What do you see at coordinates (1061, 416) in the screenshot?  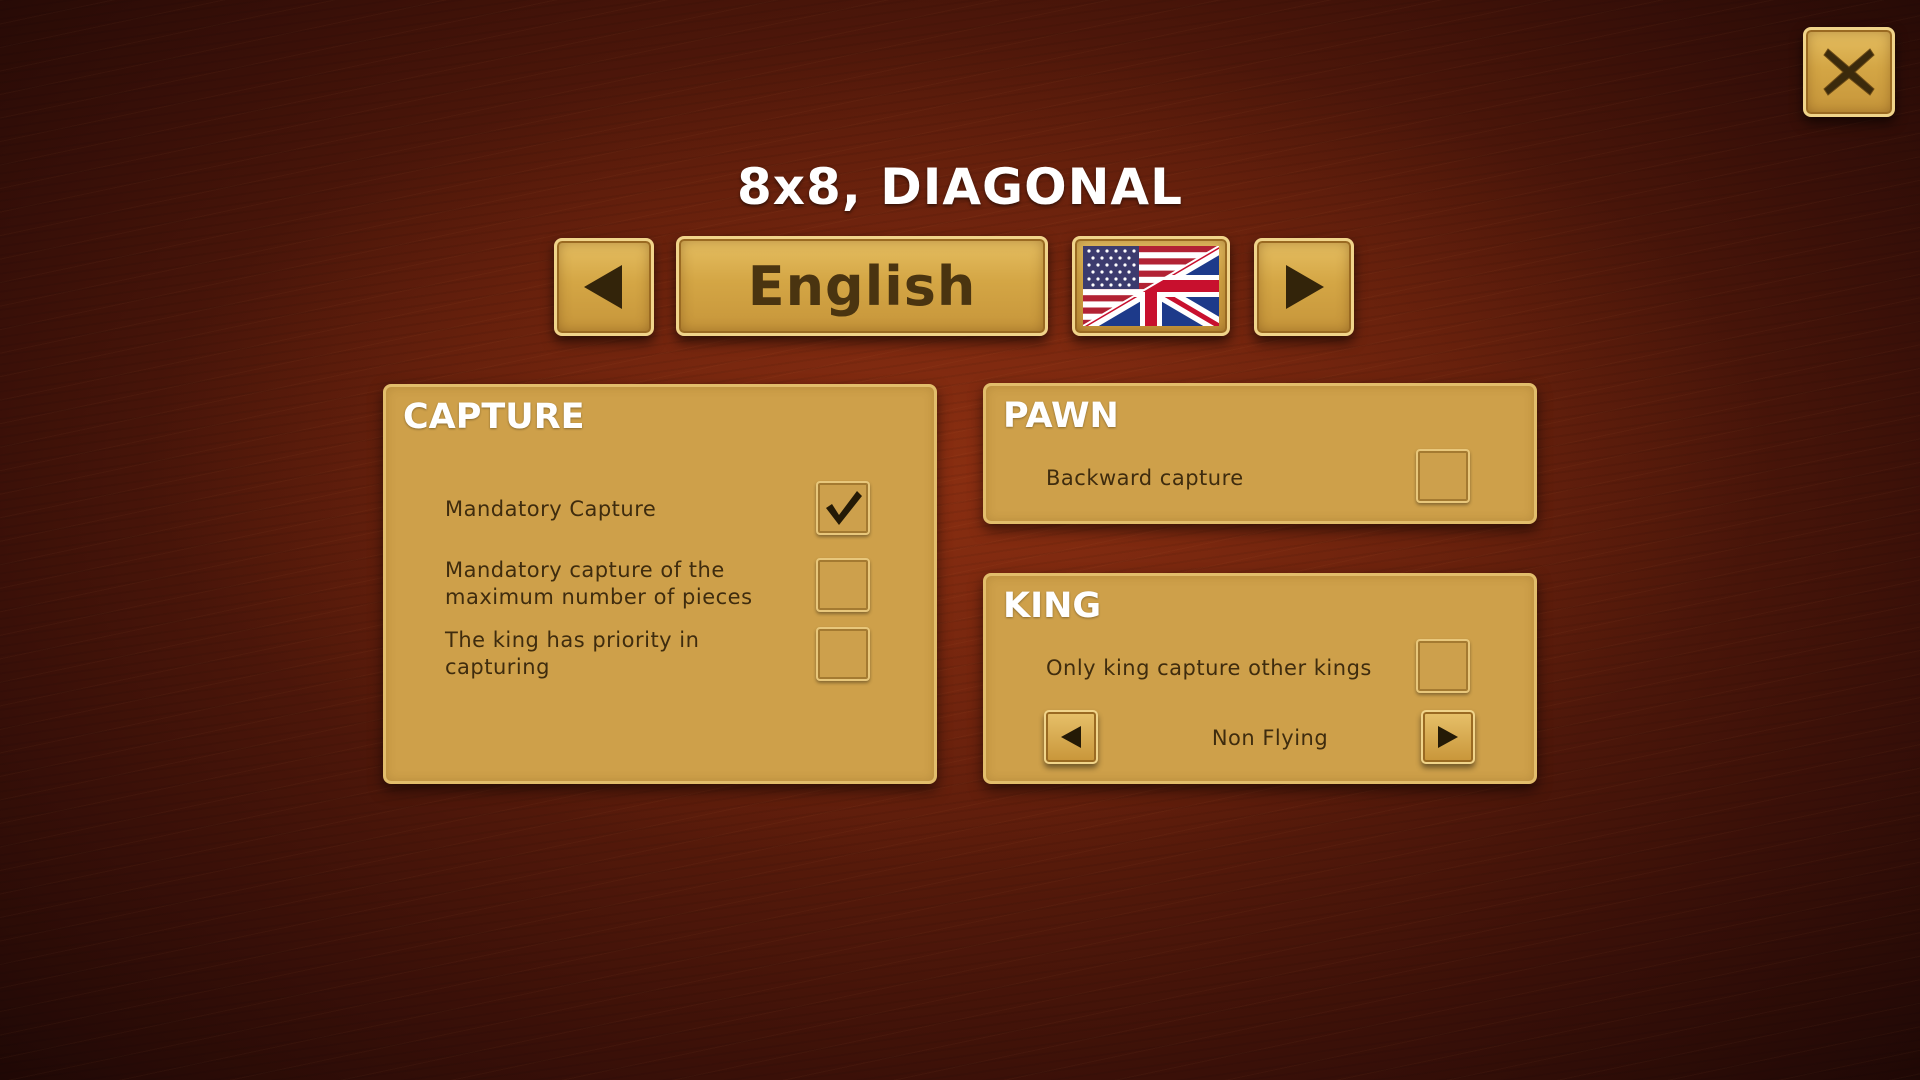 I see `pawn-heading: PAWN` at bounding box center [1061, 416].